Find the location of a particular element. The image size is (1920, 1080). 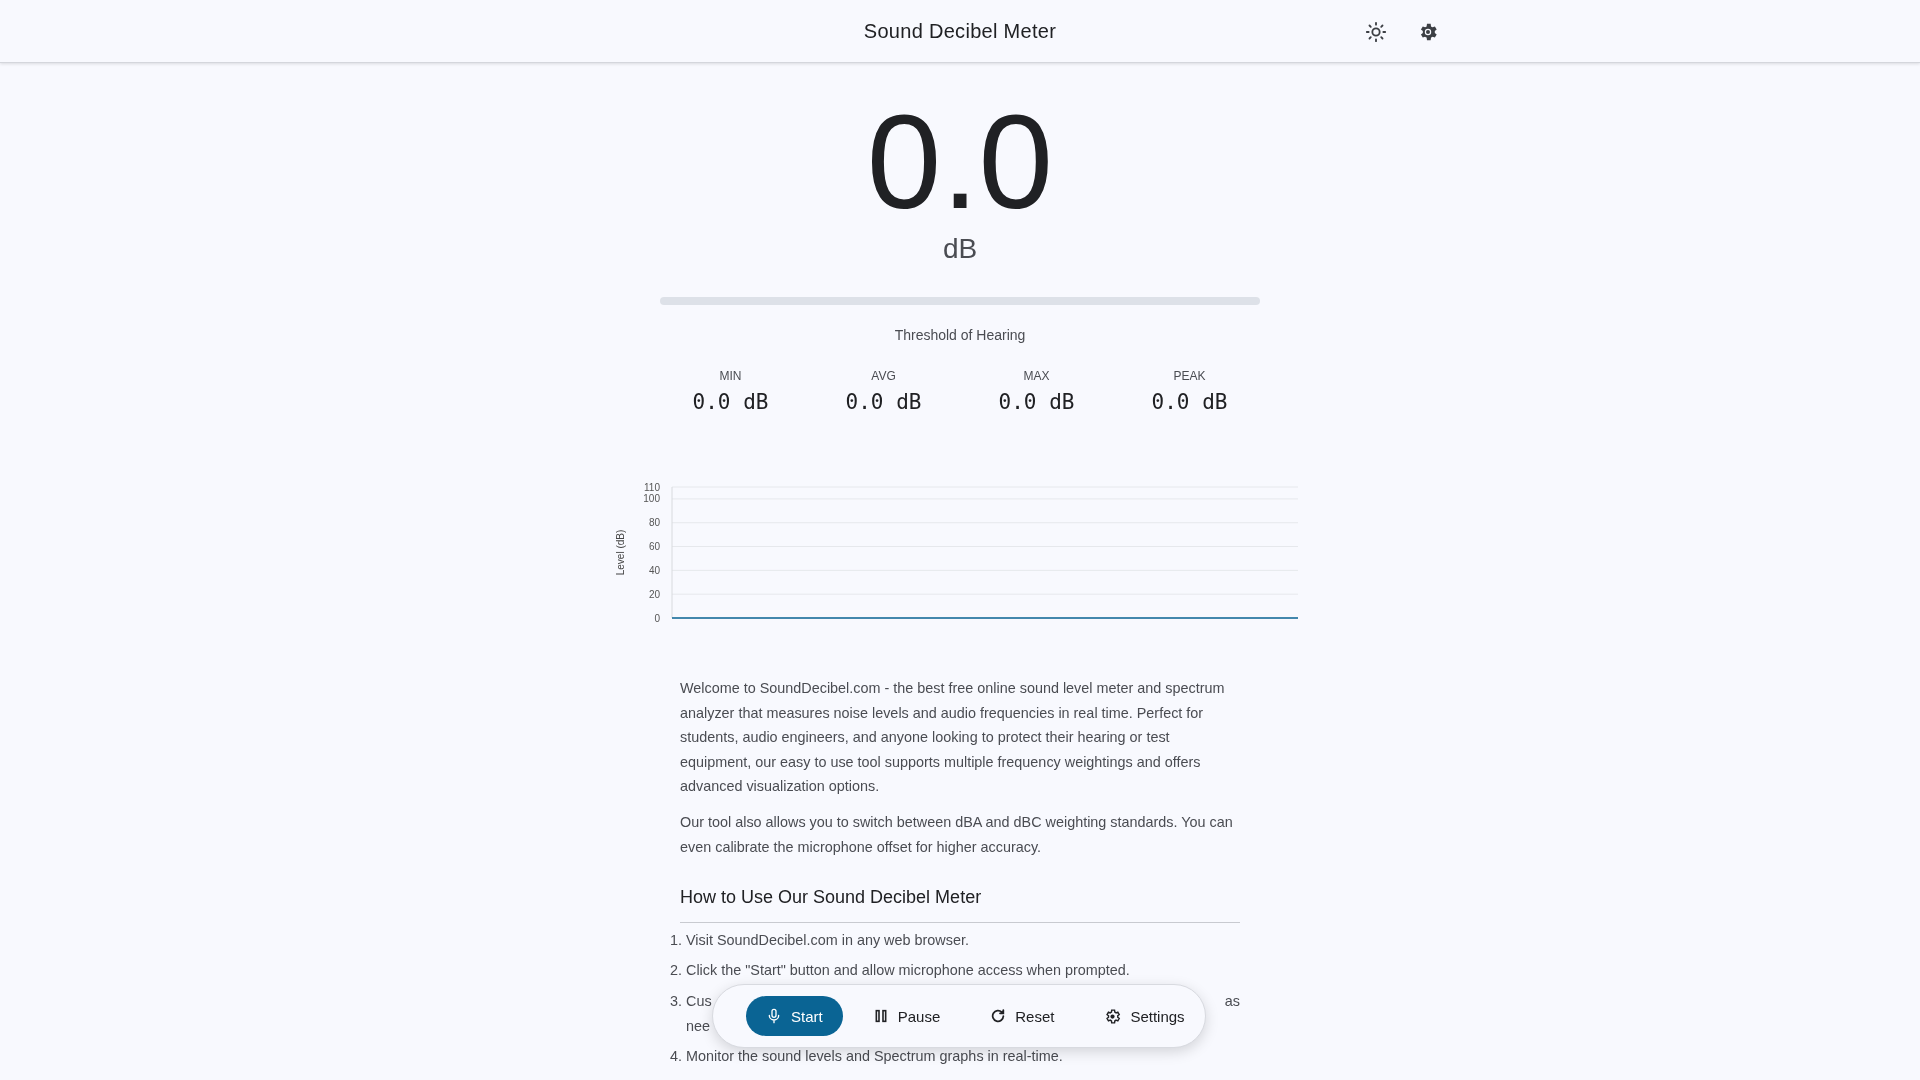

y-tick-label: 100 is located at coordinates (651, 499).